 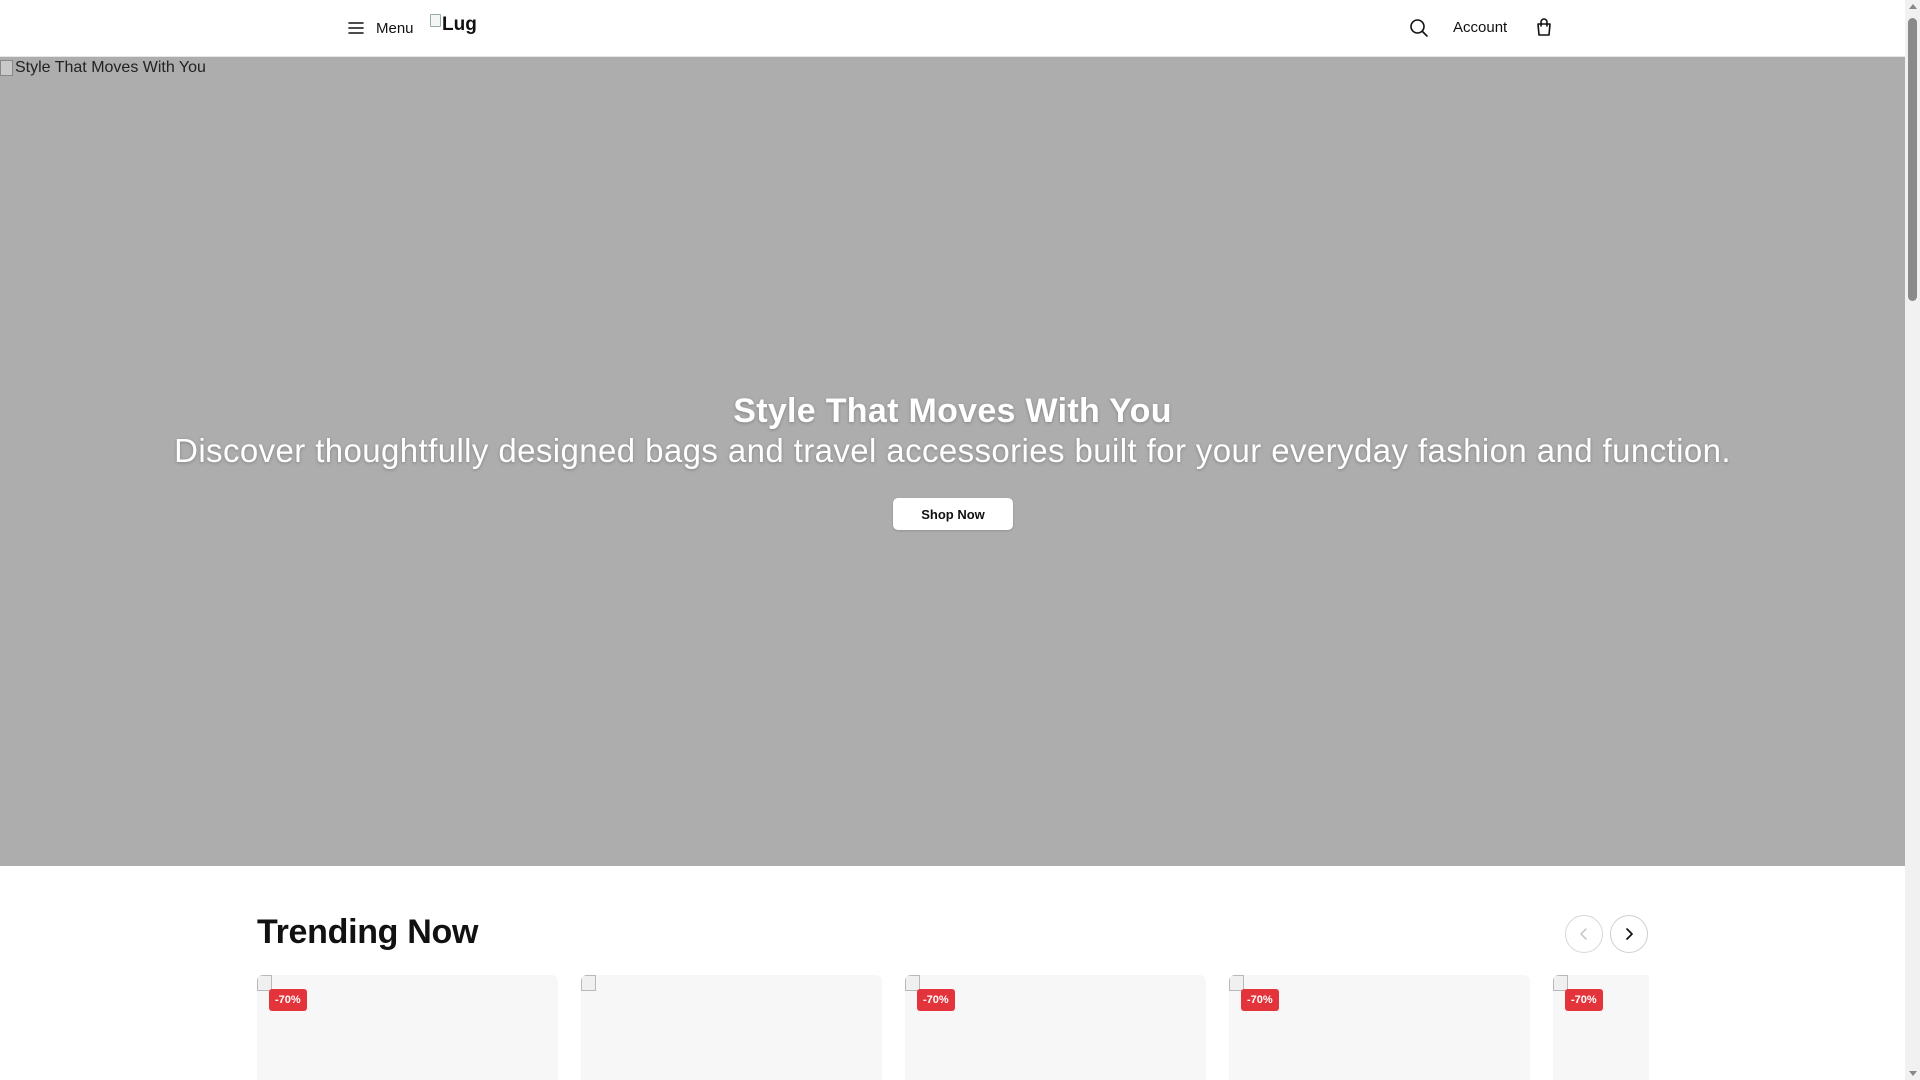 What do you see at coordinates (952, 411) in the screenshot?
I see `hero-title: Style That Moves With You` at bounding box center [952, 411].